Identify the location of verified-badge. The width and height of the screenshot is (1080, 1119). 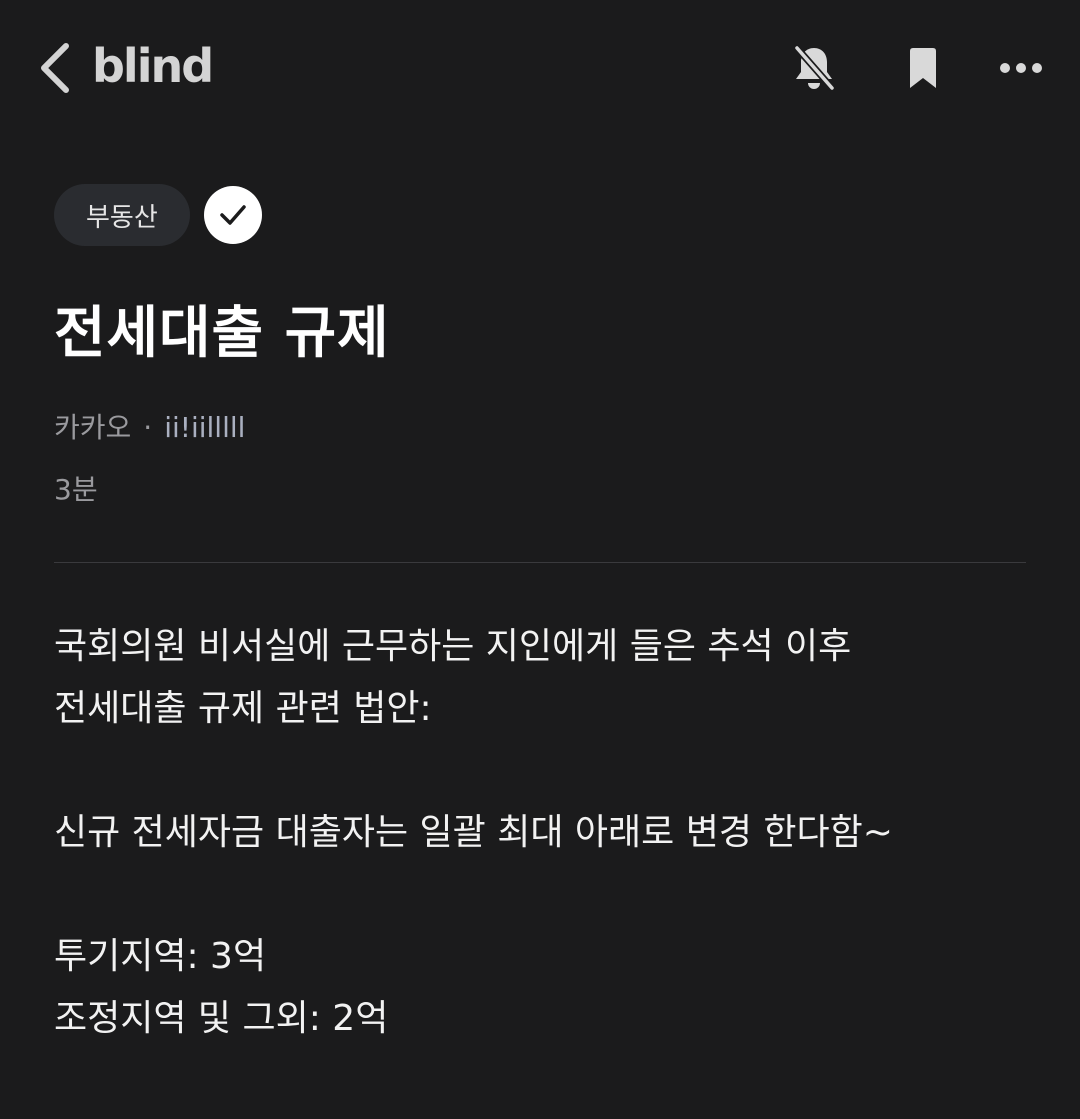
(232, 215).